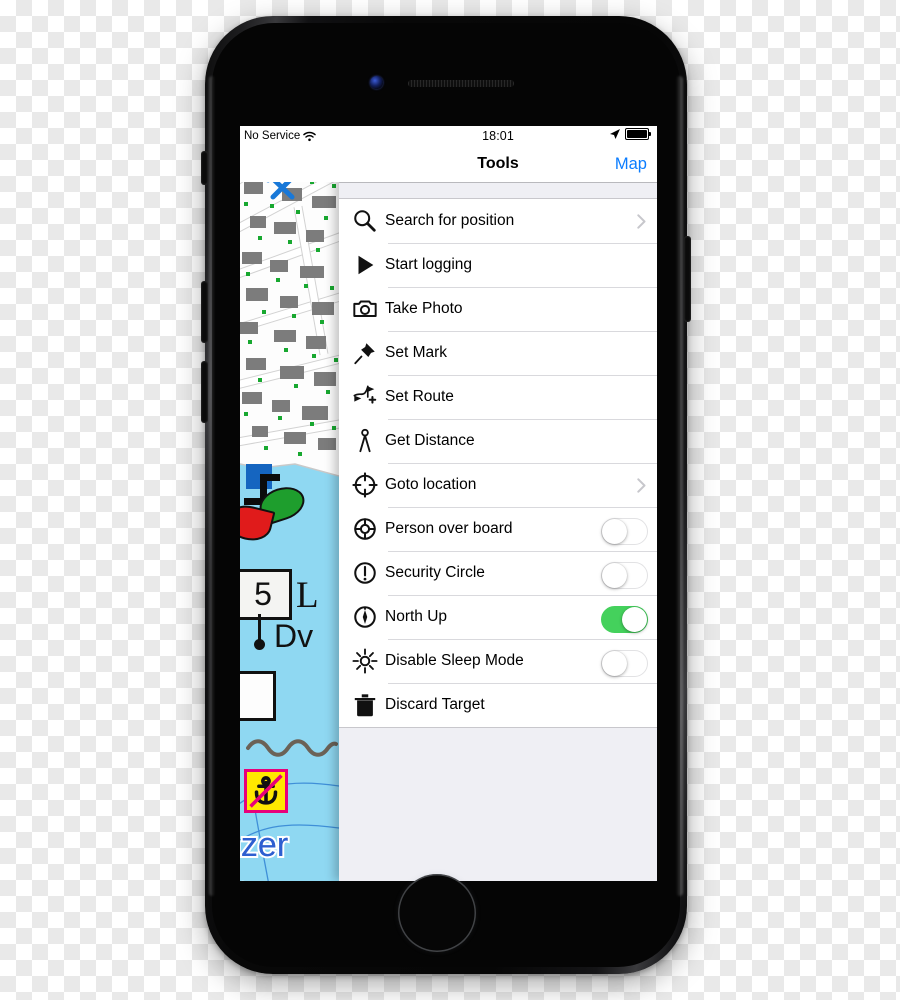 Image resolution: width=900 pixels, height=1000 pixels. What do you see at coordinates (498, 136) in the screenshot?
I see `status-bar: 18:01` at bounding box center [498, 136].